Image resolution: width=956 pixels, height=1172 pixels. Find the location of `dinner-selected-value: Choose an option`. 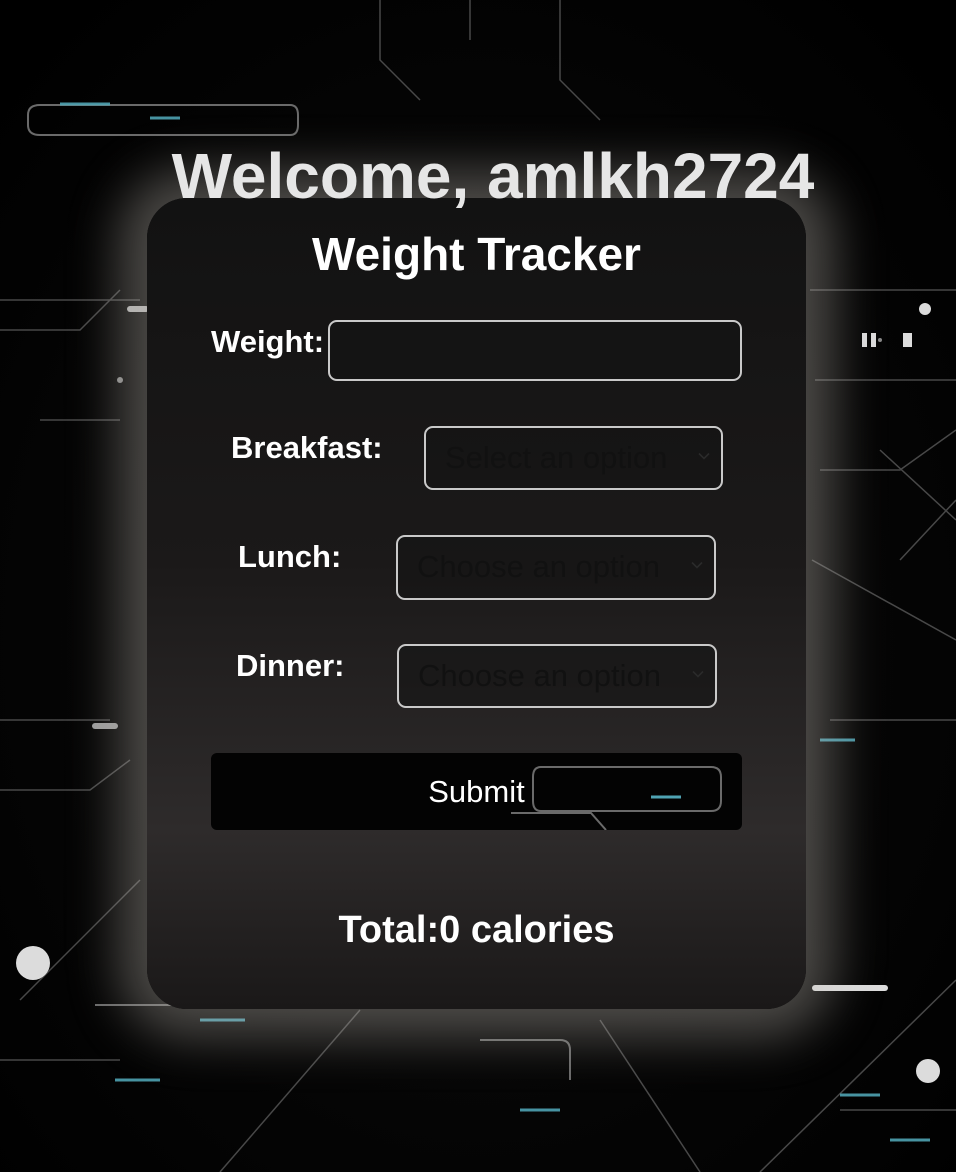

dinner-selected-value: Choose an option is located at coordinates (540, 675).